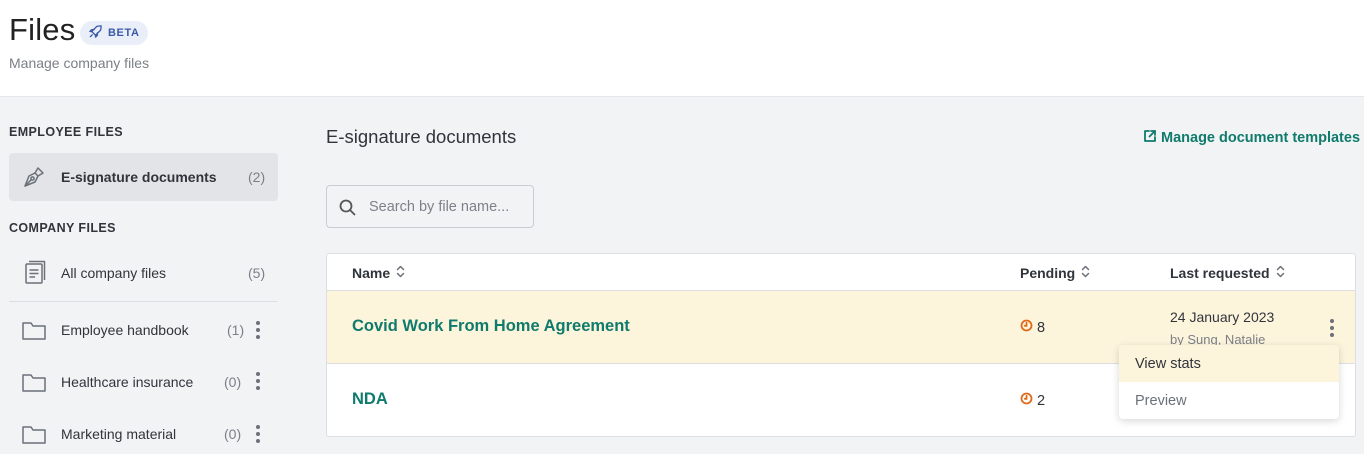  I want to click on column-header-label: Pending, so click(1048, 273).